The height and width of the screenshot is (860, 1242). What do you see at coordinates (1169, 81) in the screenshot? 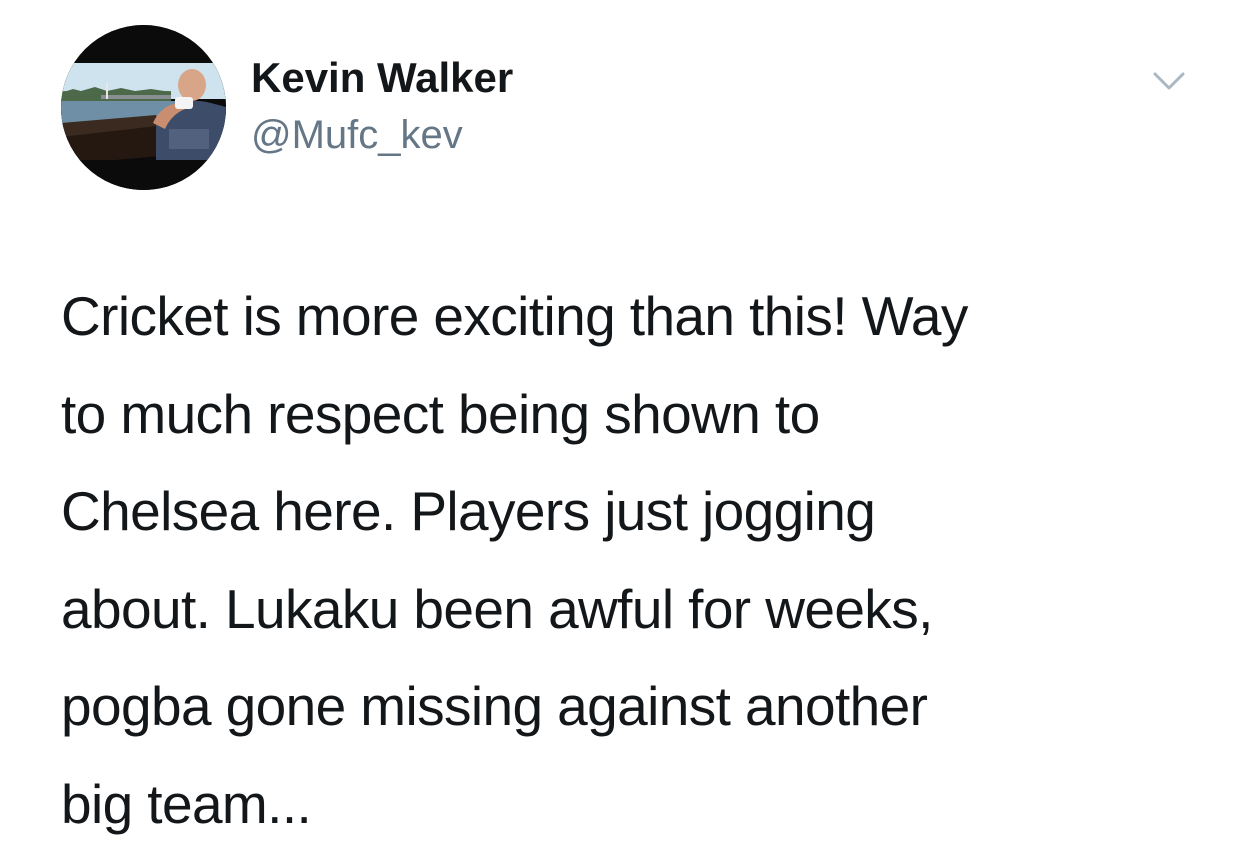
I see `chevron-down-icon` at bounding box center [1169, 81].